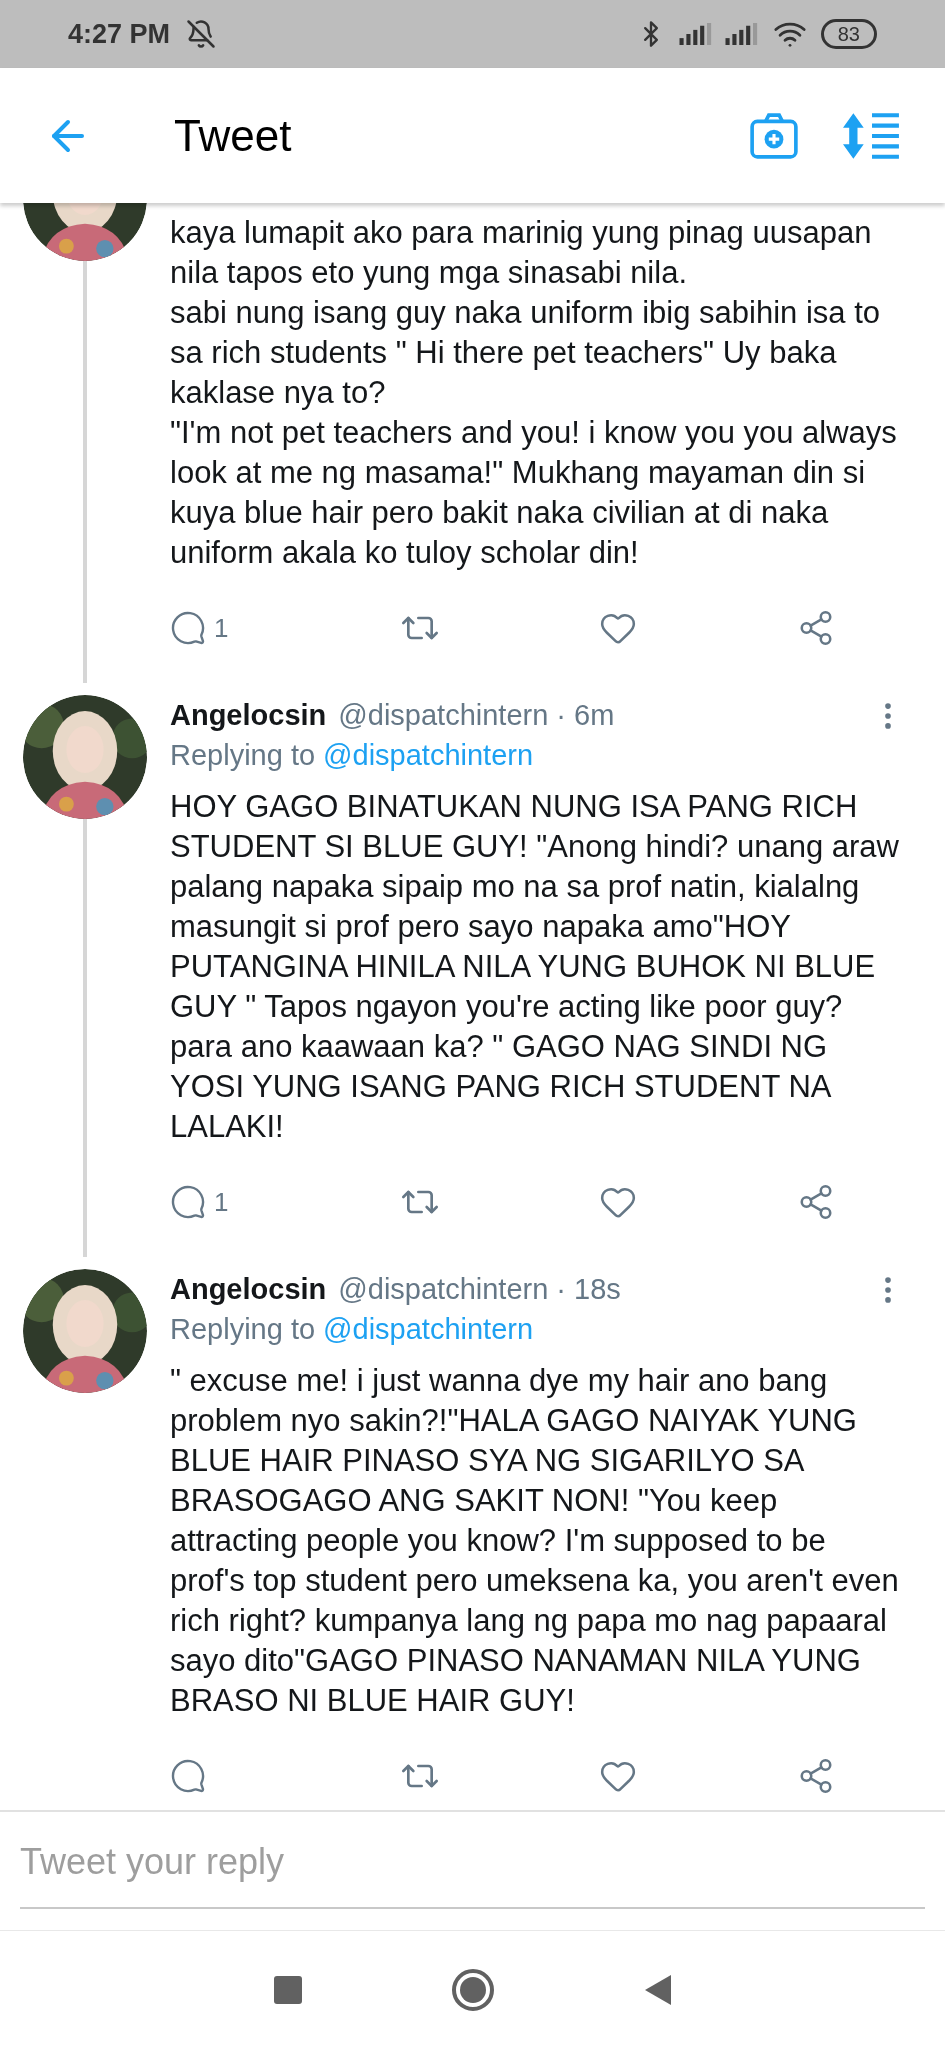  Describe the element at coordinates (774, 135) in the screenshot. I see `camera-plus-icon` at that location.